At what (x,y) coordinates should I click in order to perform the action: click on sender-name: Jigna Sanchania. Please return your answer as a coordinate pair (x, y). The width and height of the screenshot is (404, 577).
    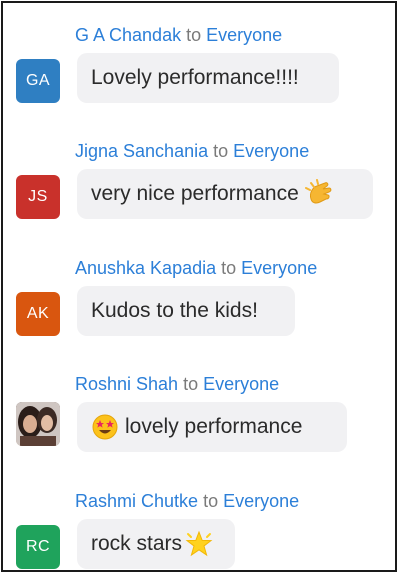
    Looking at the image, I should click on (141, 151).